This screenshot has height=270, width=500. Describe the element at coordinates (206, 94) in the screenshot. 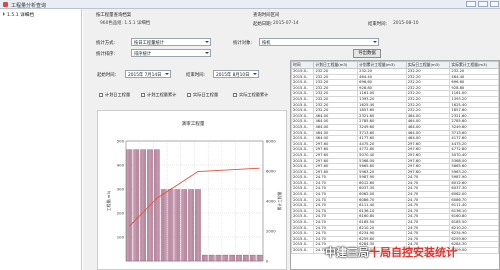

I see `legend-label: 实际日工程量` at that location.